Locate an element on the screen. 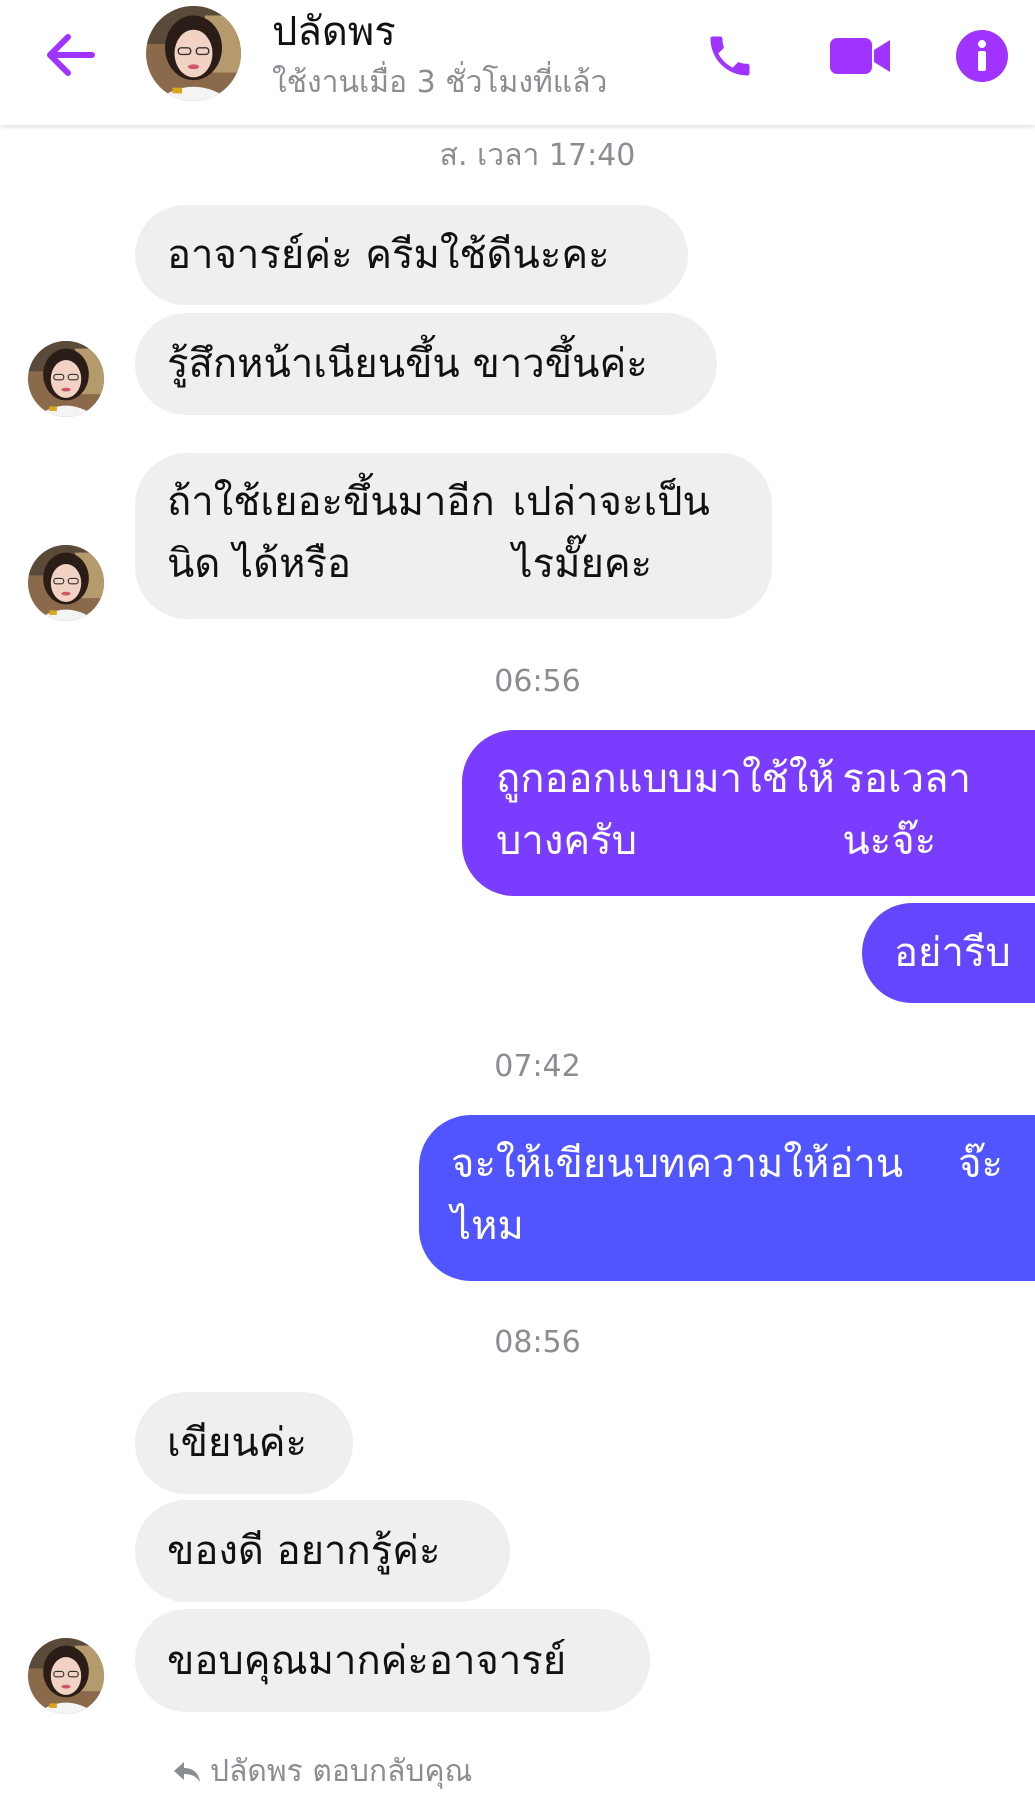 This screenshot has height=1794, width=1035. message-line: จะให้เขียนบทความให้อ่านไหม is located at coordinates (677, 1195).